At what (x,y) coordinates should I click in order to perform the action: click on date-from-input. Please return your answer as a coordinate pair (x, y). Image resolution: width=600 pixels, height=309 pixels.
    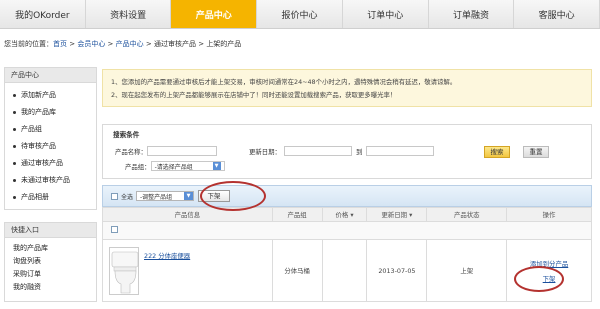
    Looking at the image, I should click on (317, 151).